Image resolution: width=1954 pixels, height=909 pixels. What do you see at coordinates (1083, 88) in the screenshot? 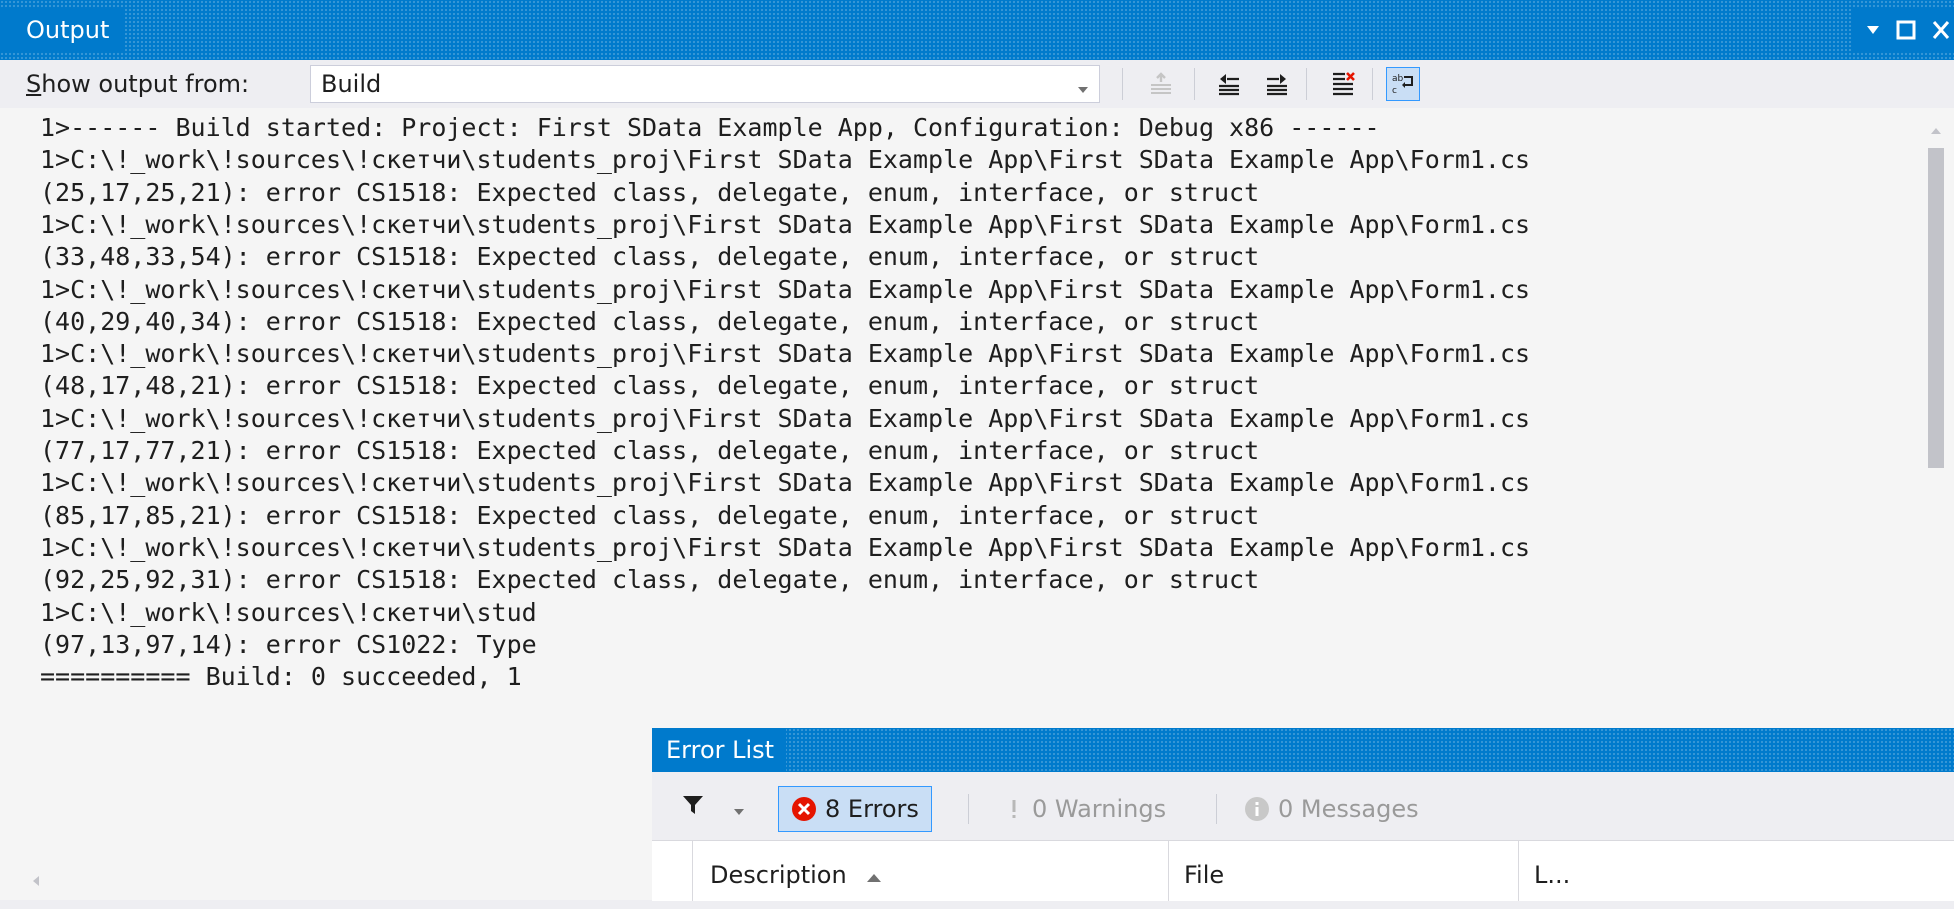
I see `chevron-down-icon` at bounding box center [1083, 88].